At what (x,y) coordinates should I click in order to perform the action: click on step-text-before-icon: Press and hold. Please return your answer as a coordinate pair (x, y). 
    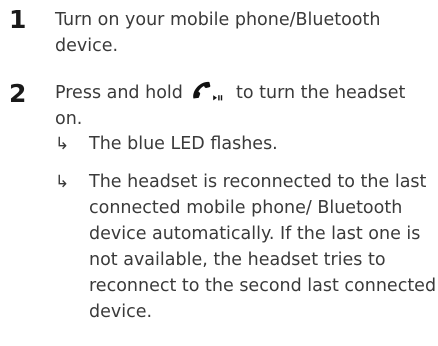
    Looking at the image, I should click on (119, 93).